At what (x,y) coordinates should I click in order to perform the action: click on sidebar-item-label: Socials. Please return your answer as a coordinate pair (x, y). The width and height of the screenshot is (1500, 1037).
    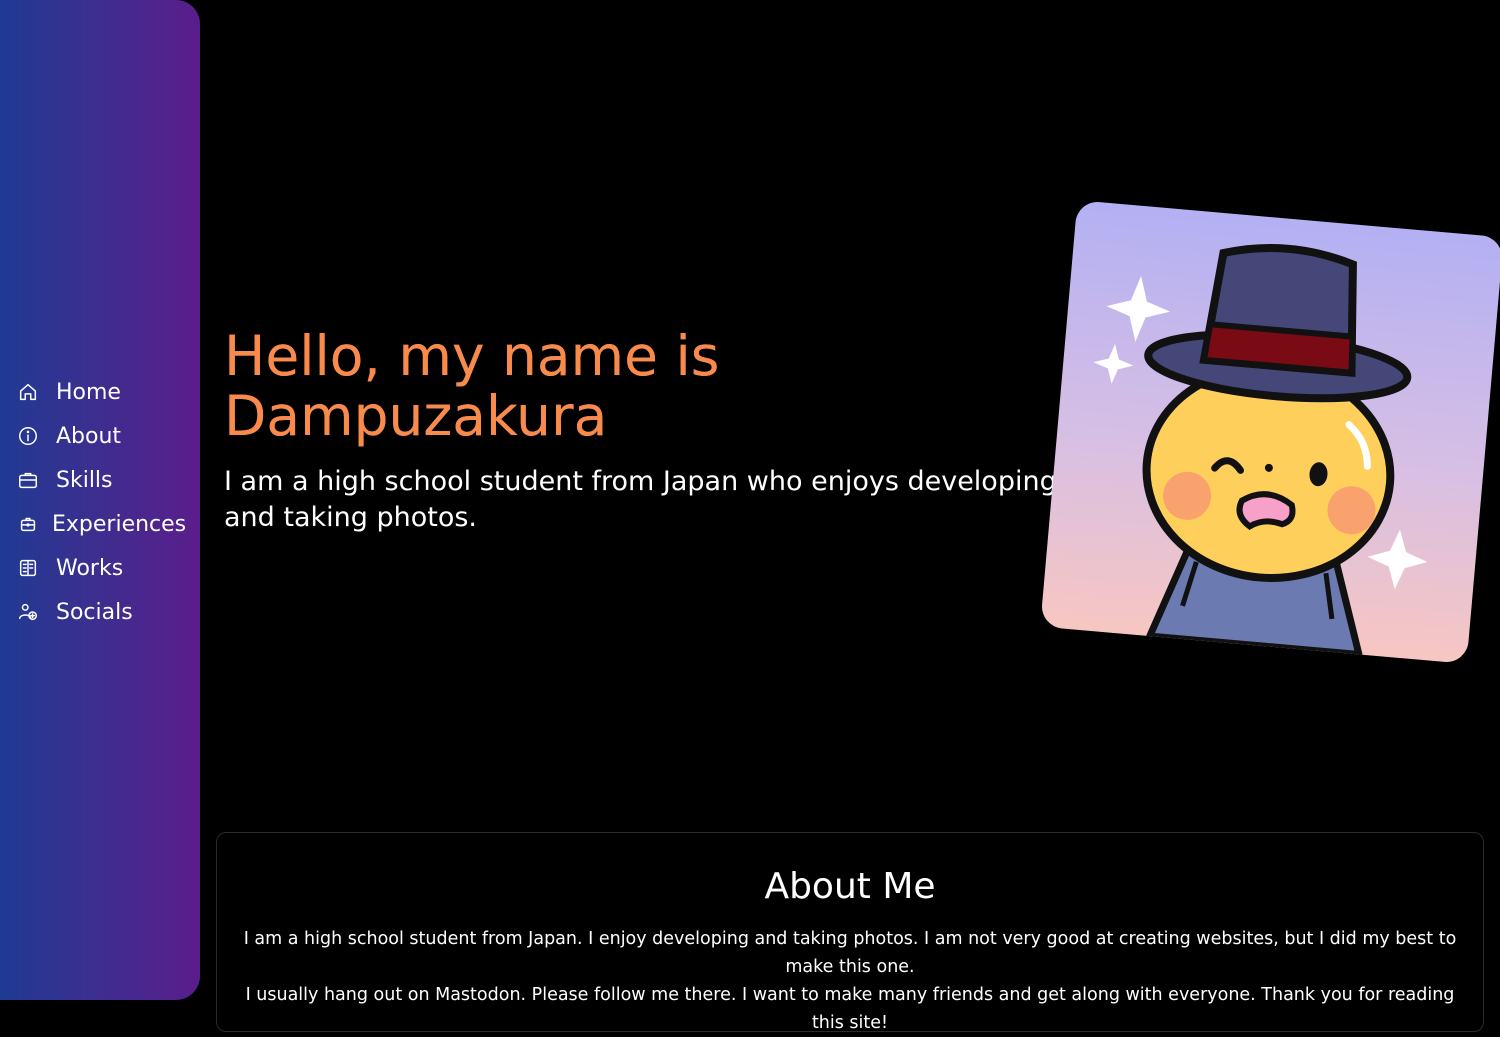
    Looking at the image, I should click on (94, 612).